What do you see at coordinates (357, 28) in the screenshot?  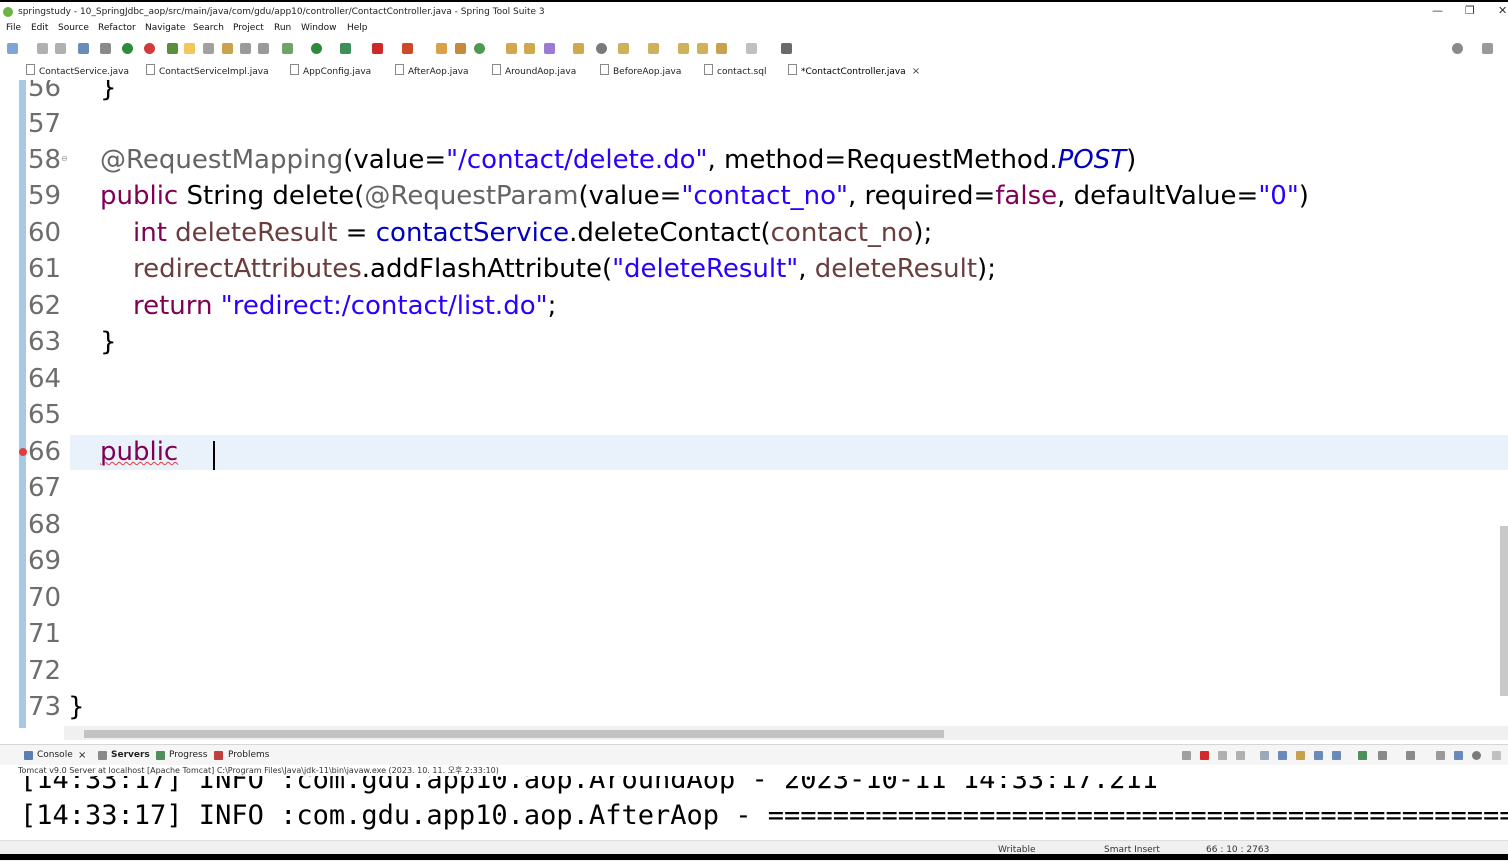 I see `menu-help: Help` at bounding box center [357, 28].